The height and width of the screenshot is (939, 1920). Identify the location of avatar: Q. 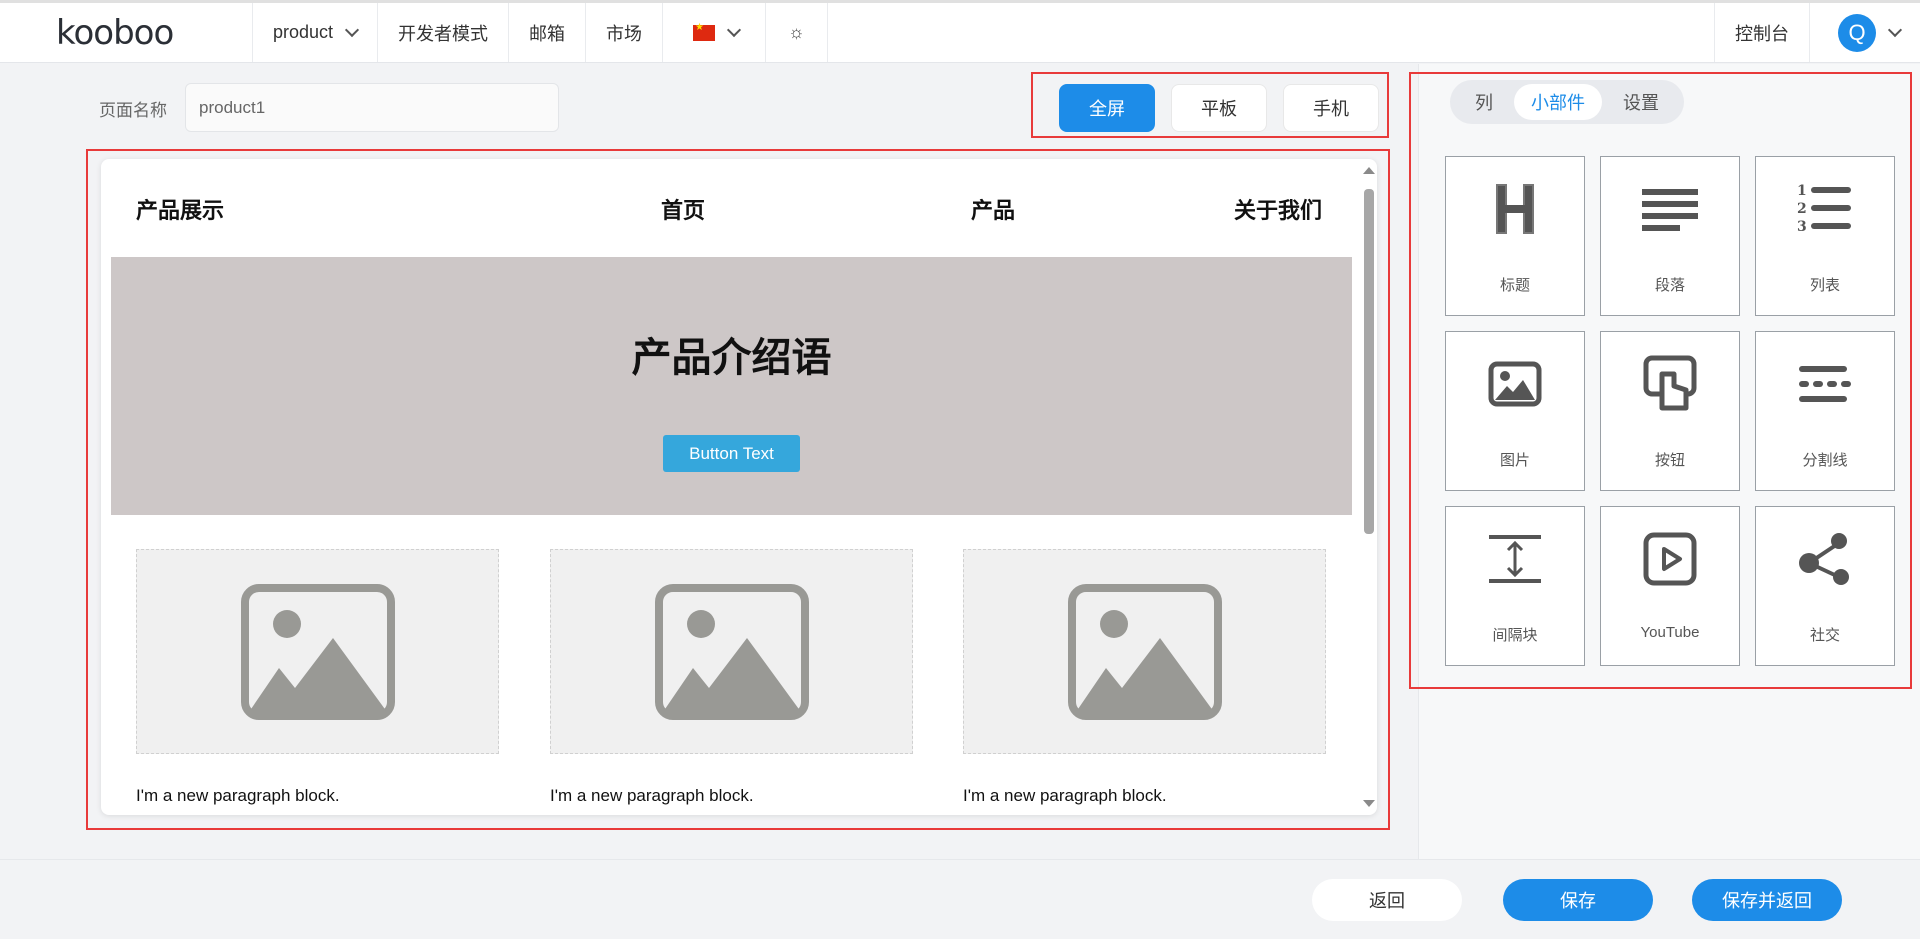
(1857, 32).